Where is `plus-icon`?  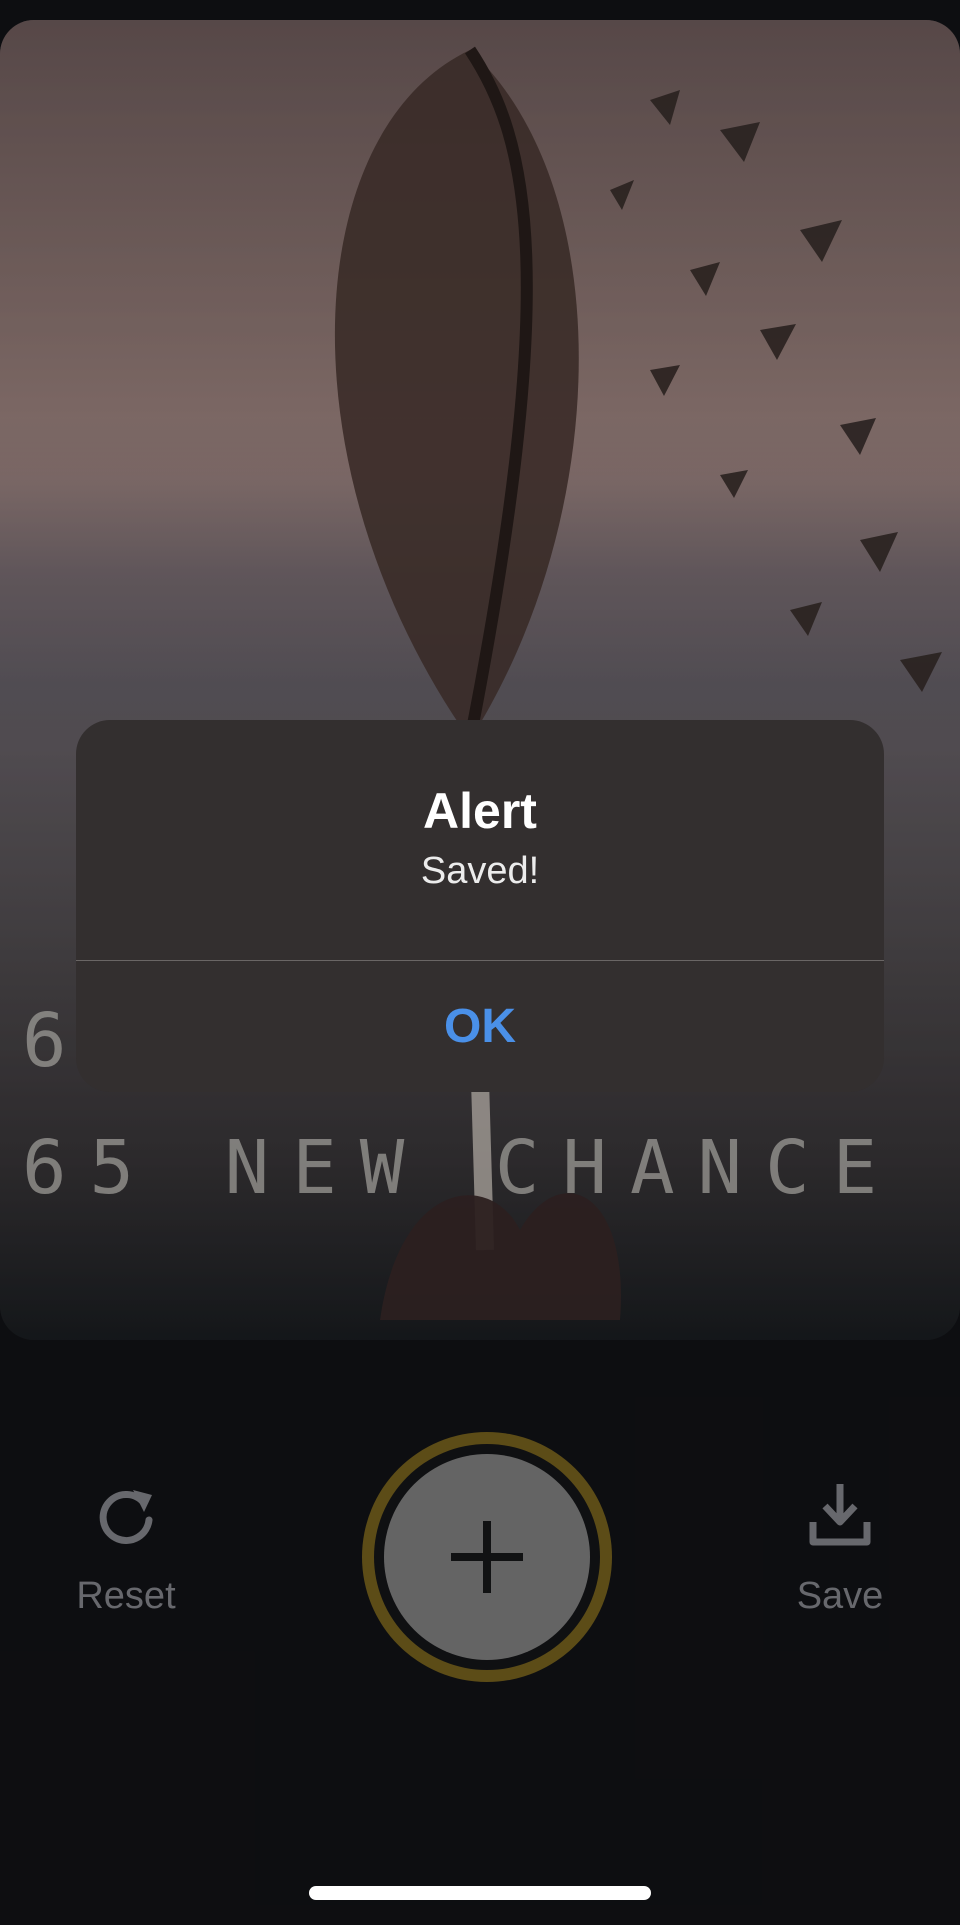 plus-icon is located at coordinates (487, 1557).